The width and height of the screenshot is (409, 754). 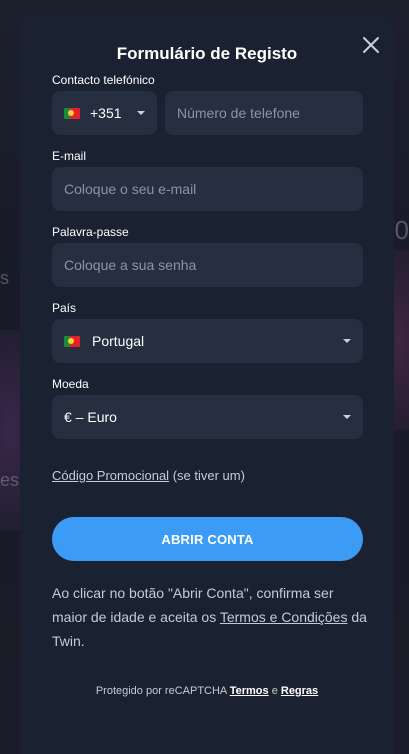 What do you see at coordinates (64, 308) in the screenshot?
I see `country-label: País` at bounding box center [64, 308].